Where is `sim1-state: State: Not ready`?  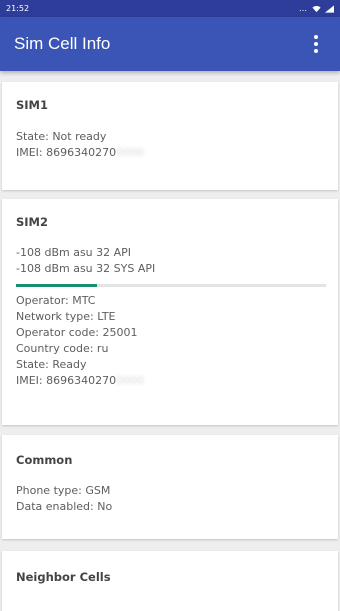 sim1-state: State: Not ready is located at coordinates (61, 136).